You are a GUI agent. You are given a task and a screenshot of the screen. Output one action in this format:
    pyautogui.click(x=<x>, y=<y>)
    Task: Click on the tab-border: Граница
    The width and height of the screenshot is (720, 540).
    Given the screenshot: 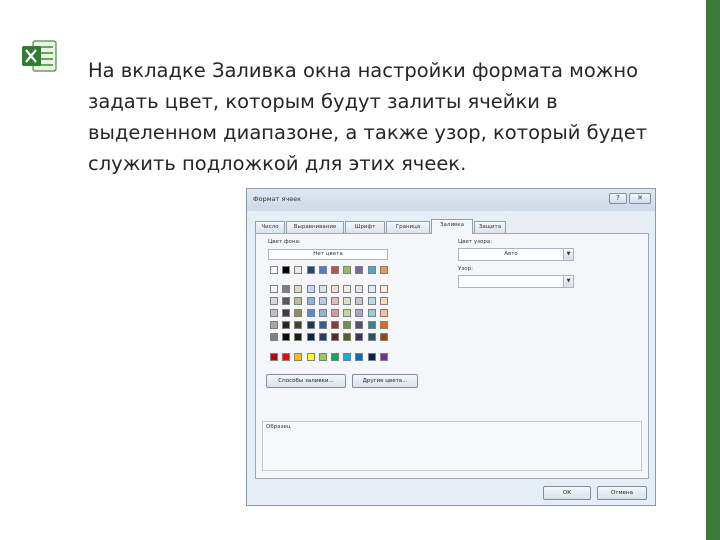 What is the action you would take?
    pyautogui.click(x=408, y=227)
    